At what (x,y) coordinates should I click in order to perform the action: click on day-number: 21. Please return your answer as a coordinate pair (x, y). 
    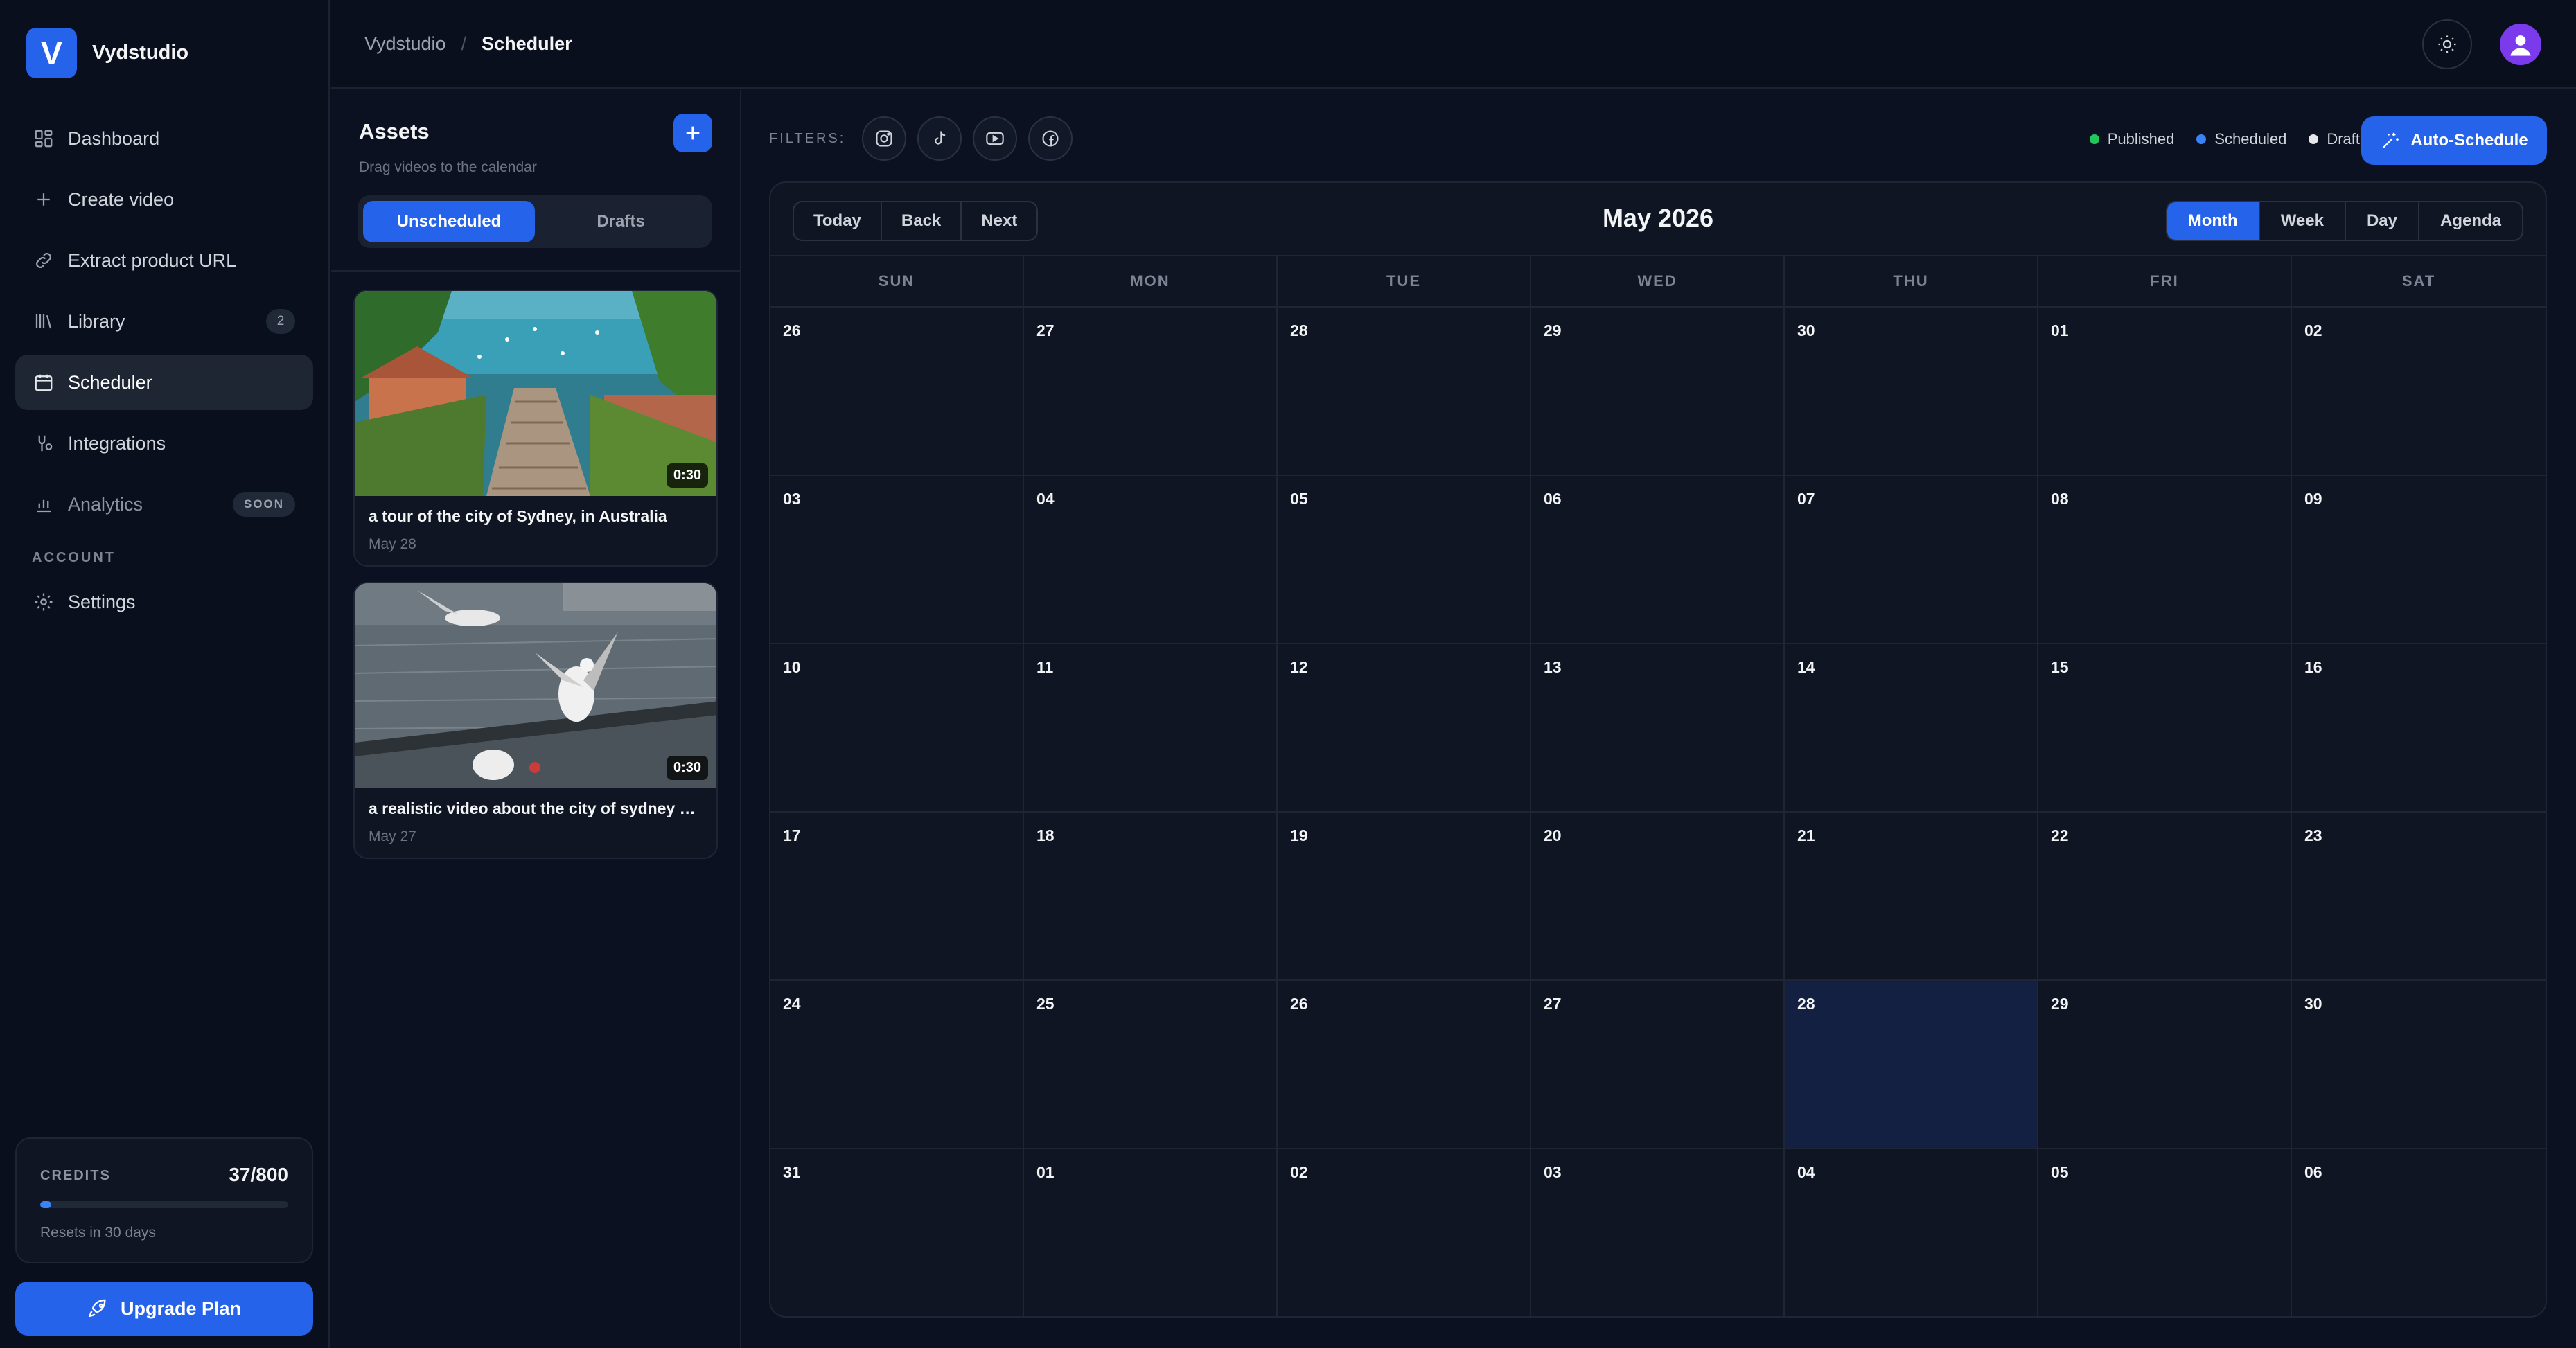
    Looking at the image, I should click on (1806, 835).